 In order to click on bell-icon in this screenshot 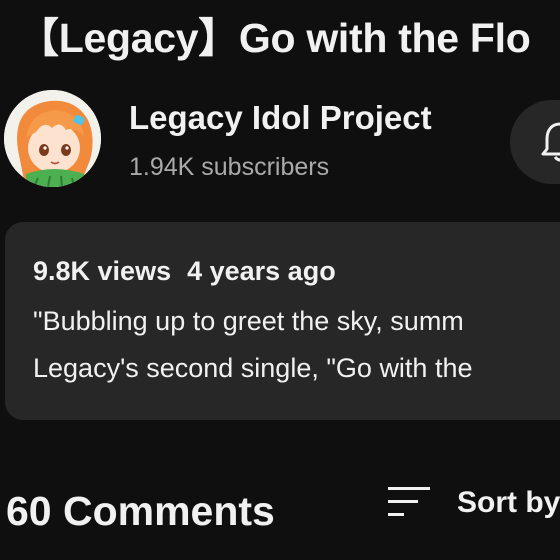, I will do `click(550, 142)`.